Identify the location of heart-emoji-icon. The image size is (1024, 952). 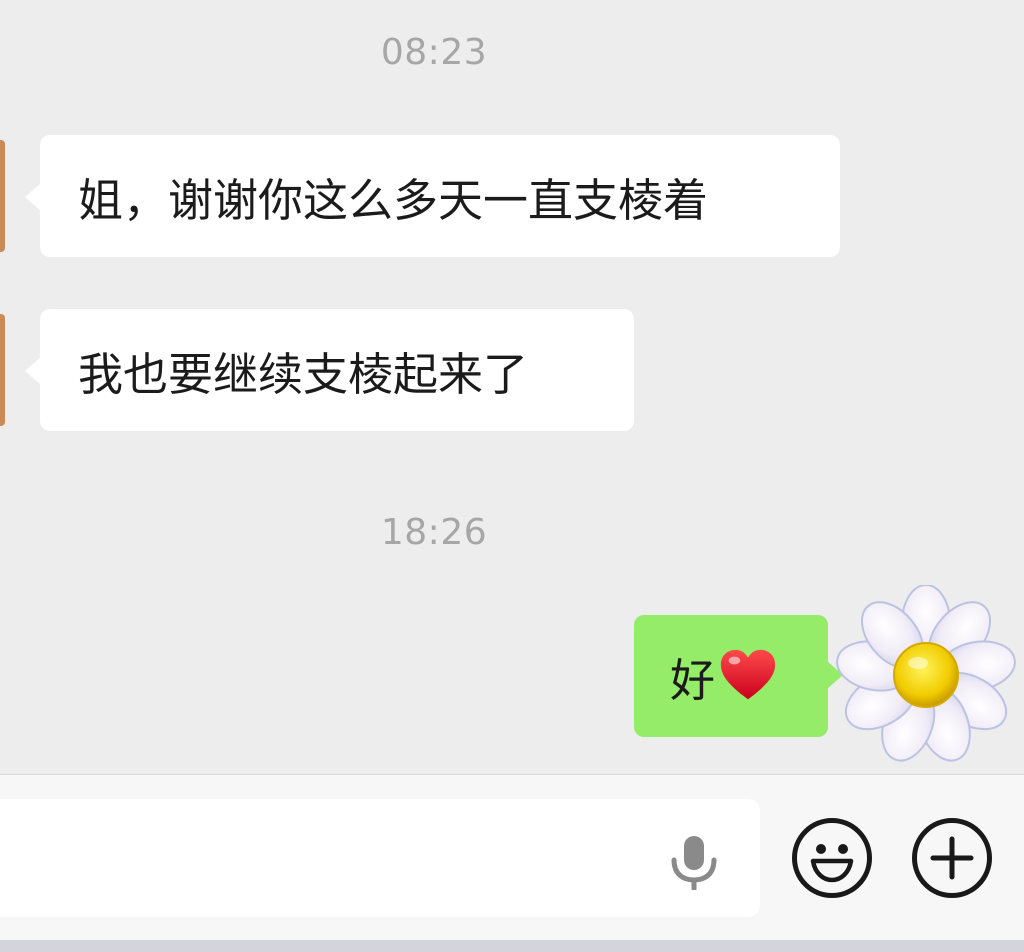
(748, 674).